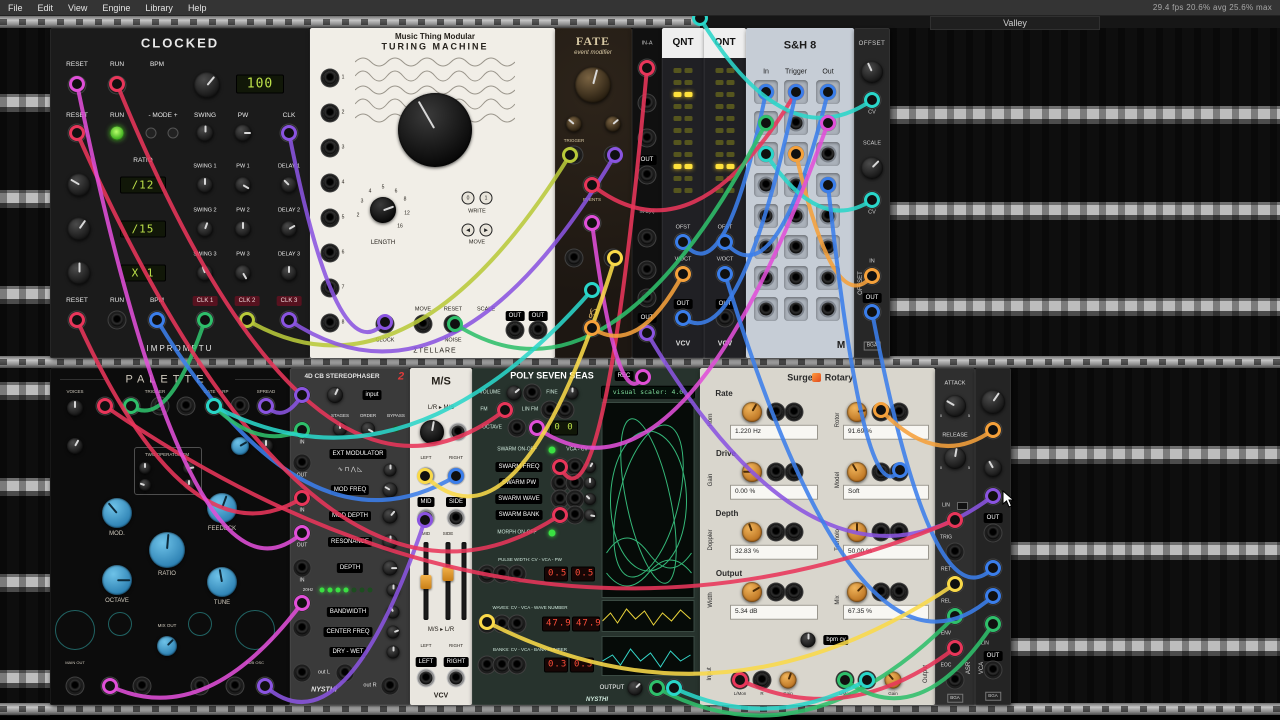  I want to click on resonance-knob, so click(390, 542).